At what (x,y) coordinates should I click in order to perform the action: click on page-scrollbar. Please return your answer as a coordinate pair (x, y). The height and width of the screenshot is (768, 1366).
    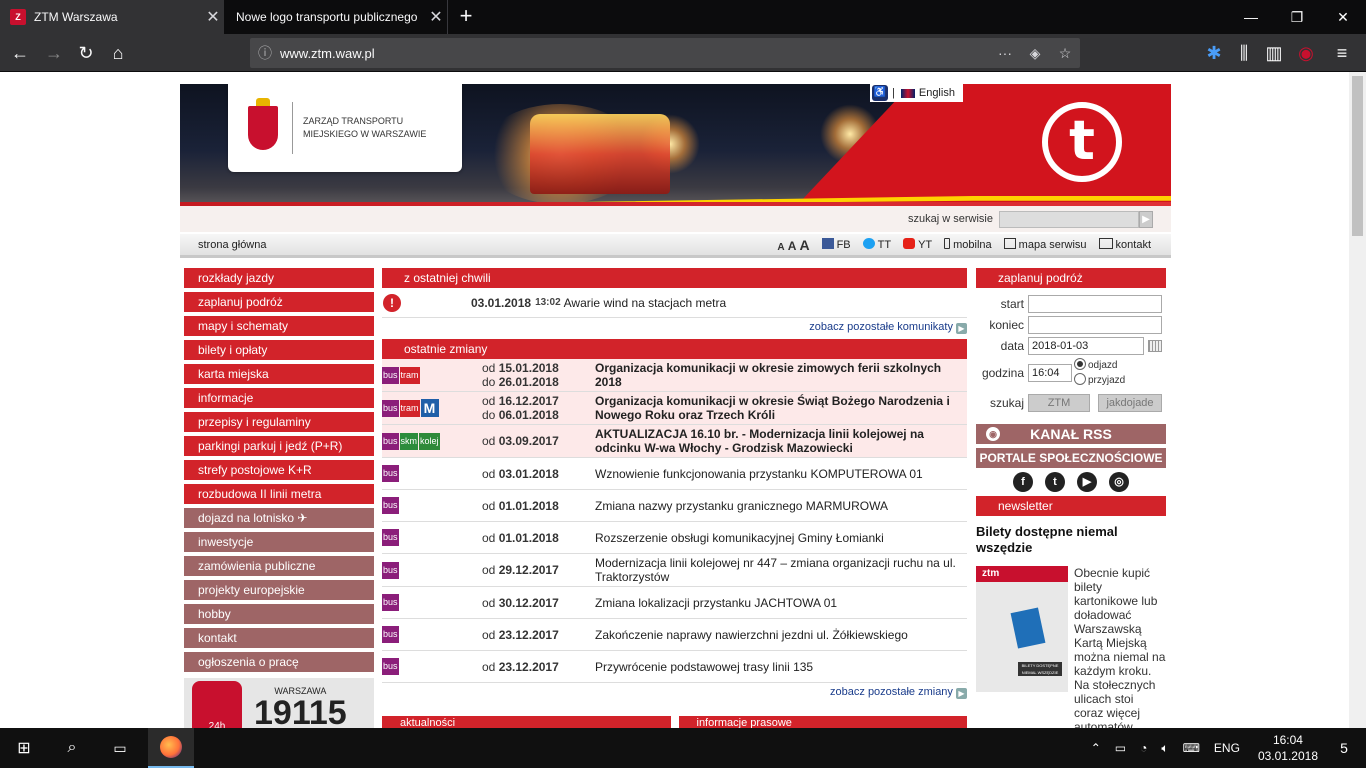
    Looking at the image, I should click on (1357, 400).